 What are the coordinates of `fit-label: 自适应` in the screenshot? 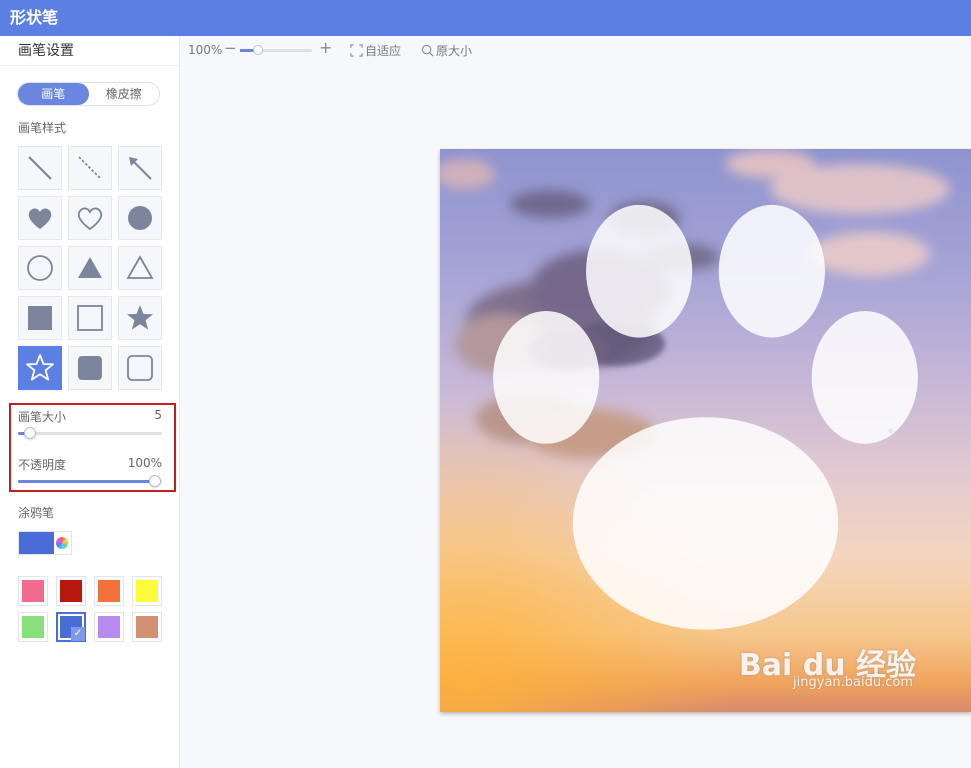 It's located at (383, 51).